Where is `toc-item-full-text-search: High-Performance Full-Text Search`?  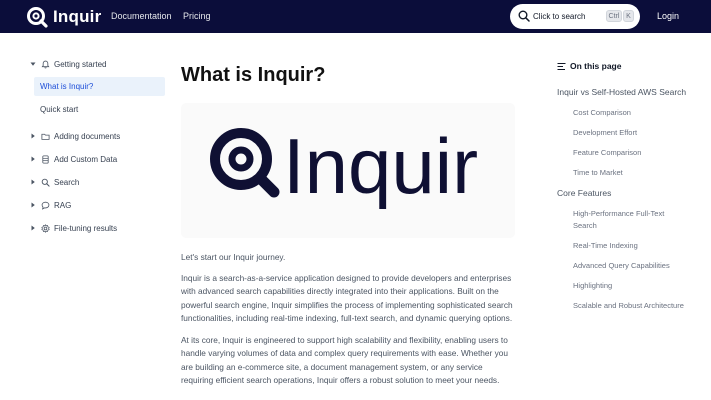
toc-item-full-text-search: High-Performance Full-Text Search is located at coordinates (623, 220).